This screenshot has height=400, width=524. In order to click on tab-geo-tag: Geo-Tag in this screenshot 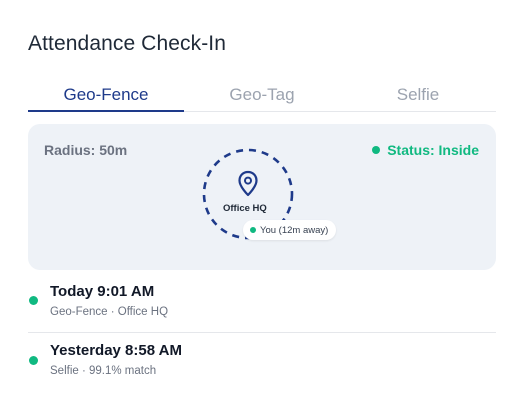, I will do `click(262, 95)`.